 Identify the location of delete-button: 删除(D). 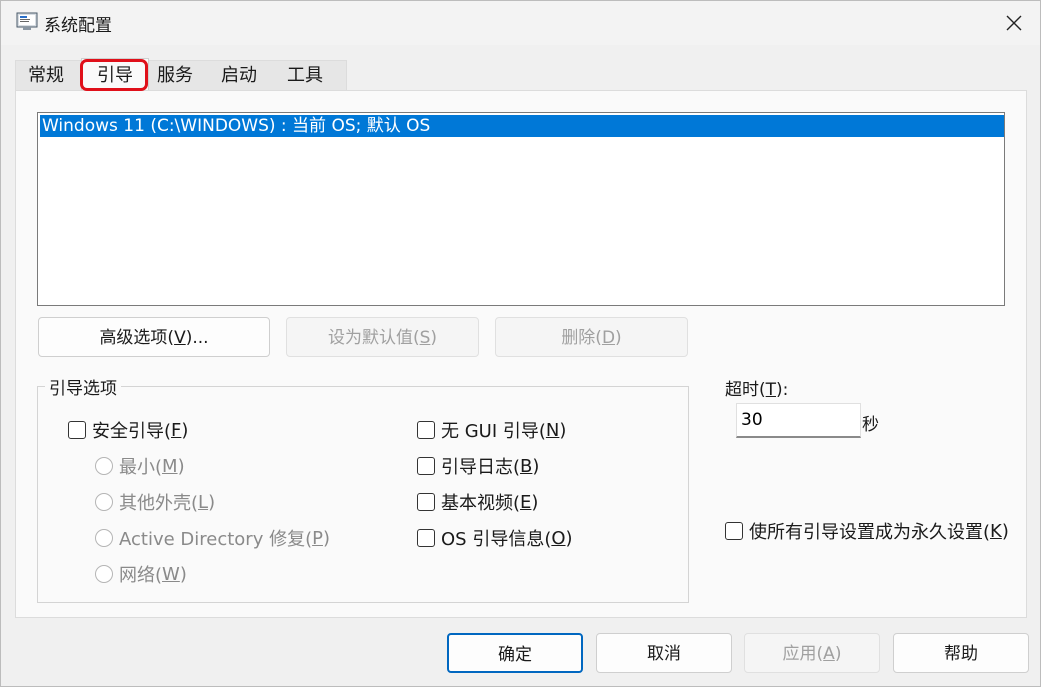
(591, 337).